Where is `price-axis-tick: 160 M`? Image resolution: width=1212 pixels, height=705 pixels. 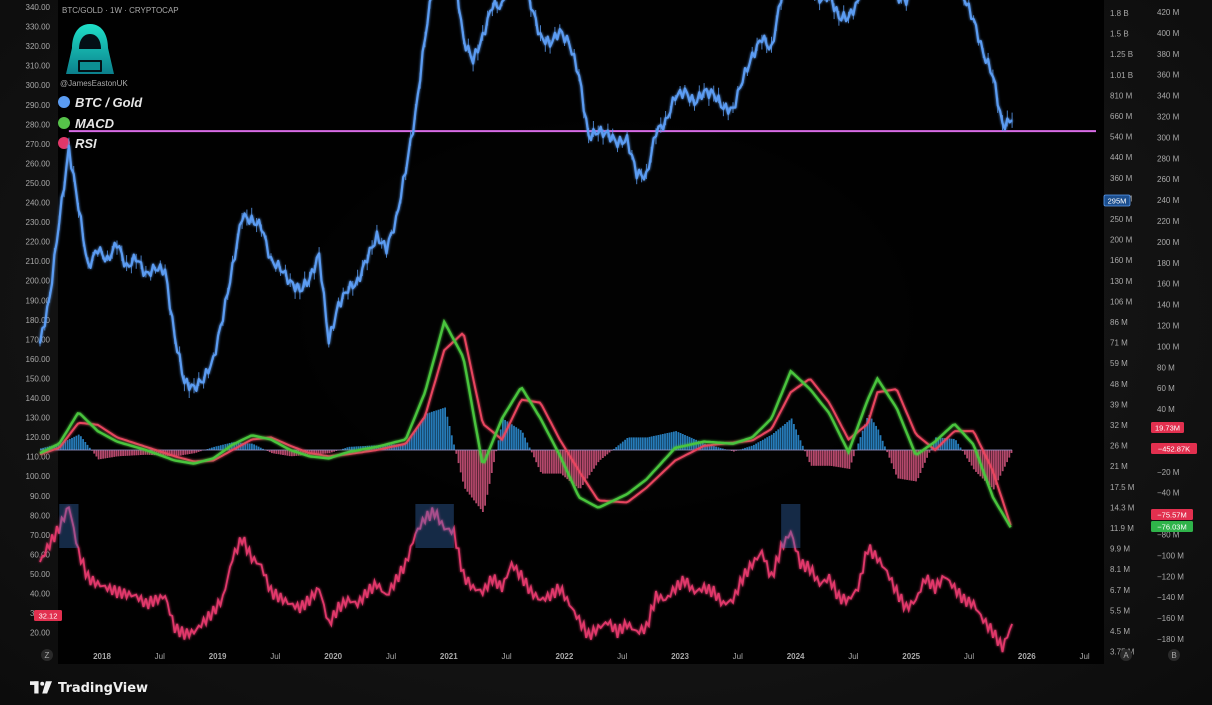 price-axis-tick: 160 M is located at coordinates (1121, 260).